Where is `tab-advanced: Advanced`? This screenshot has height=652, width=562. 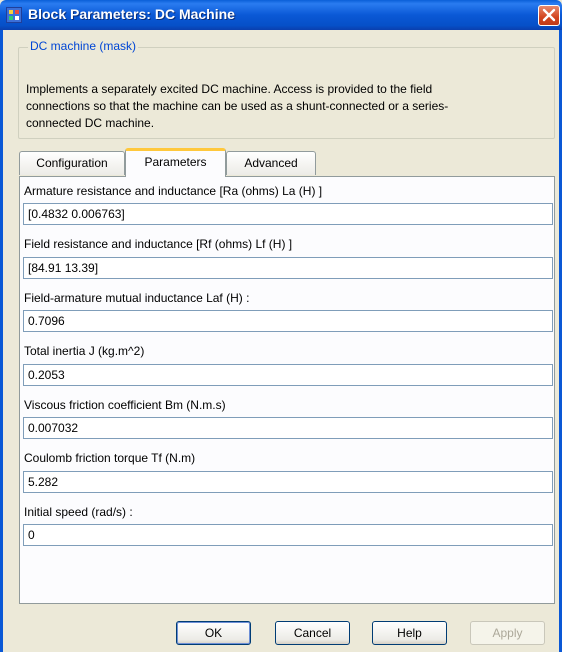
tab-advanced: Advanced is located at coordinates (271, 163).